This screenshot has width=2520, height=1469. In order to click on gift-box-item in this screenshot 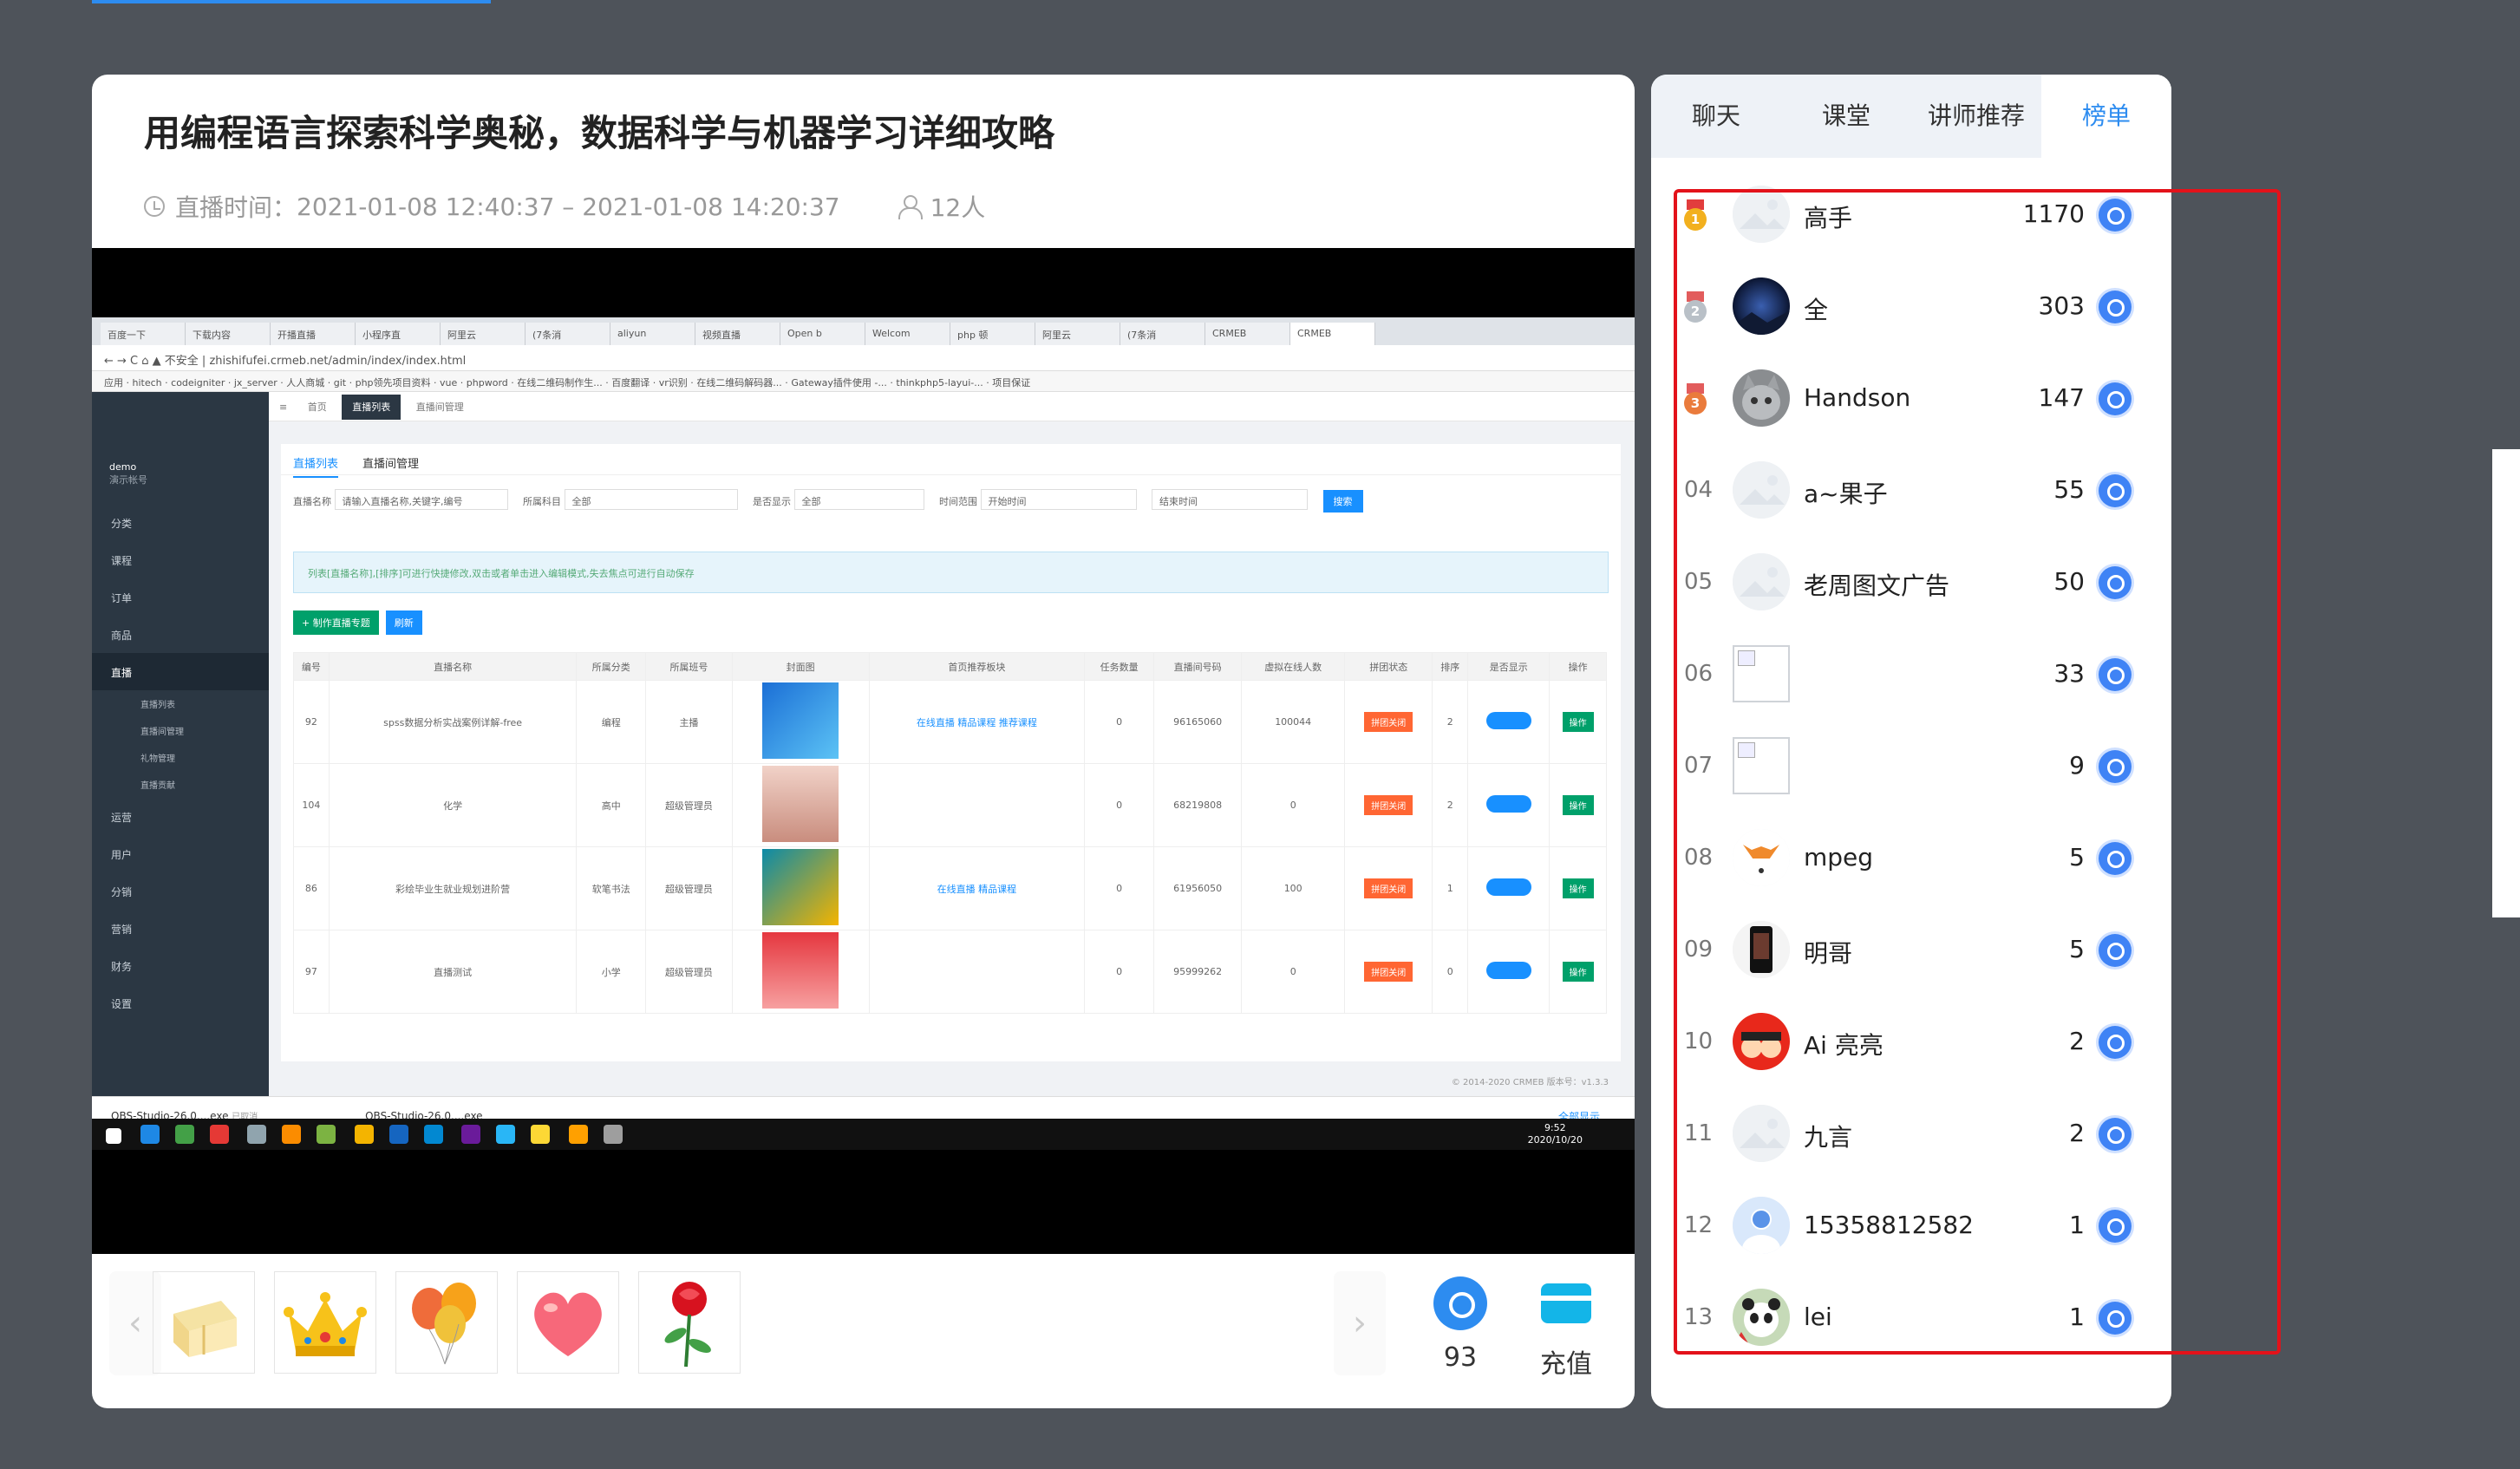, I will do `click(204, 1322)`.